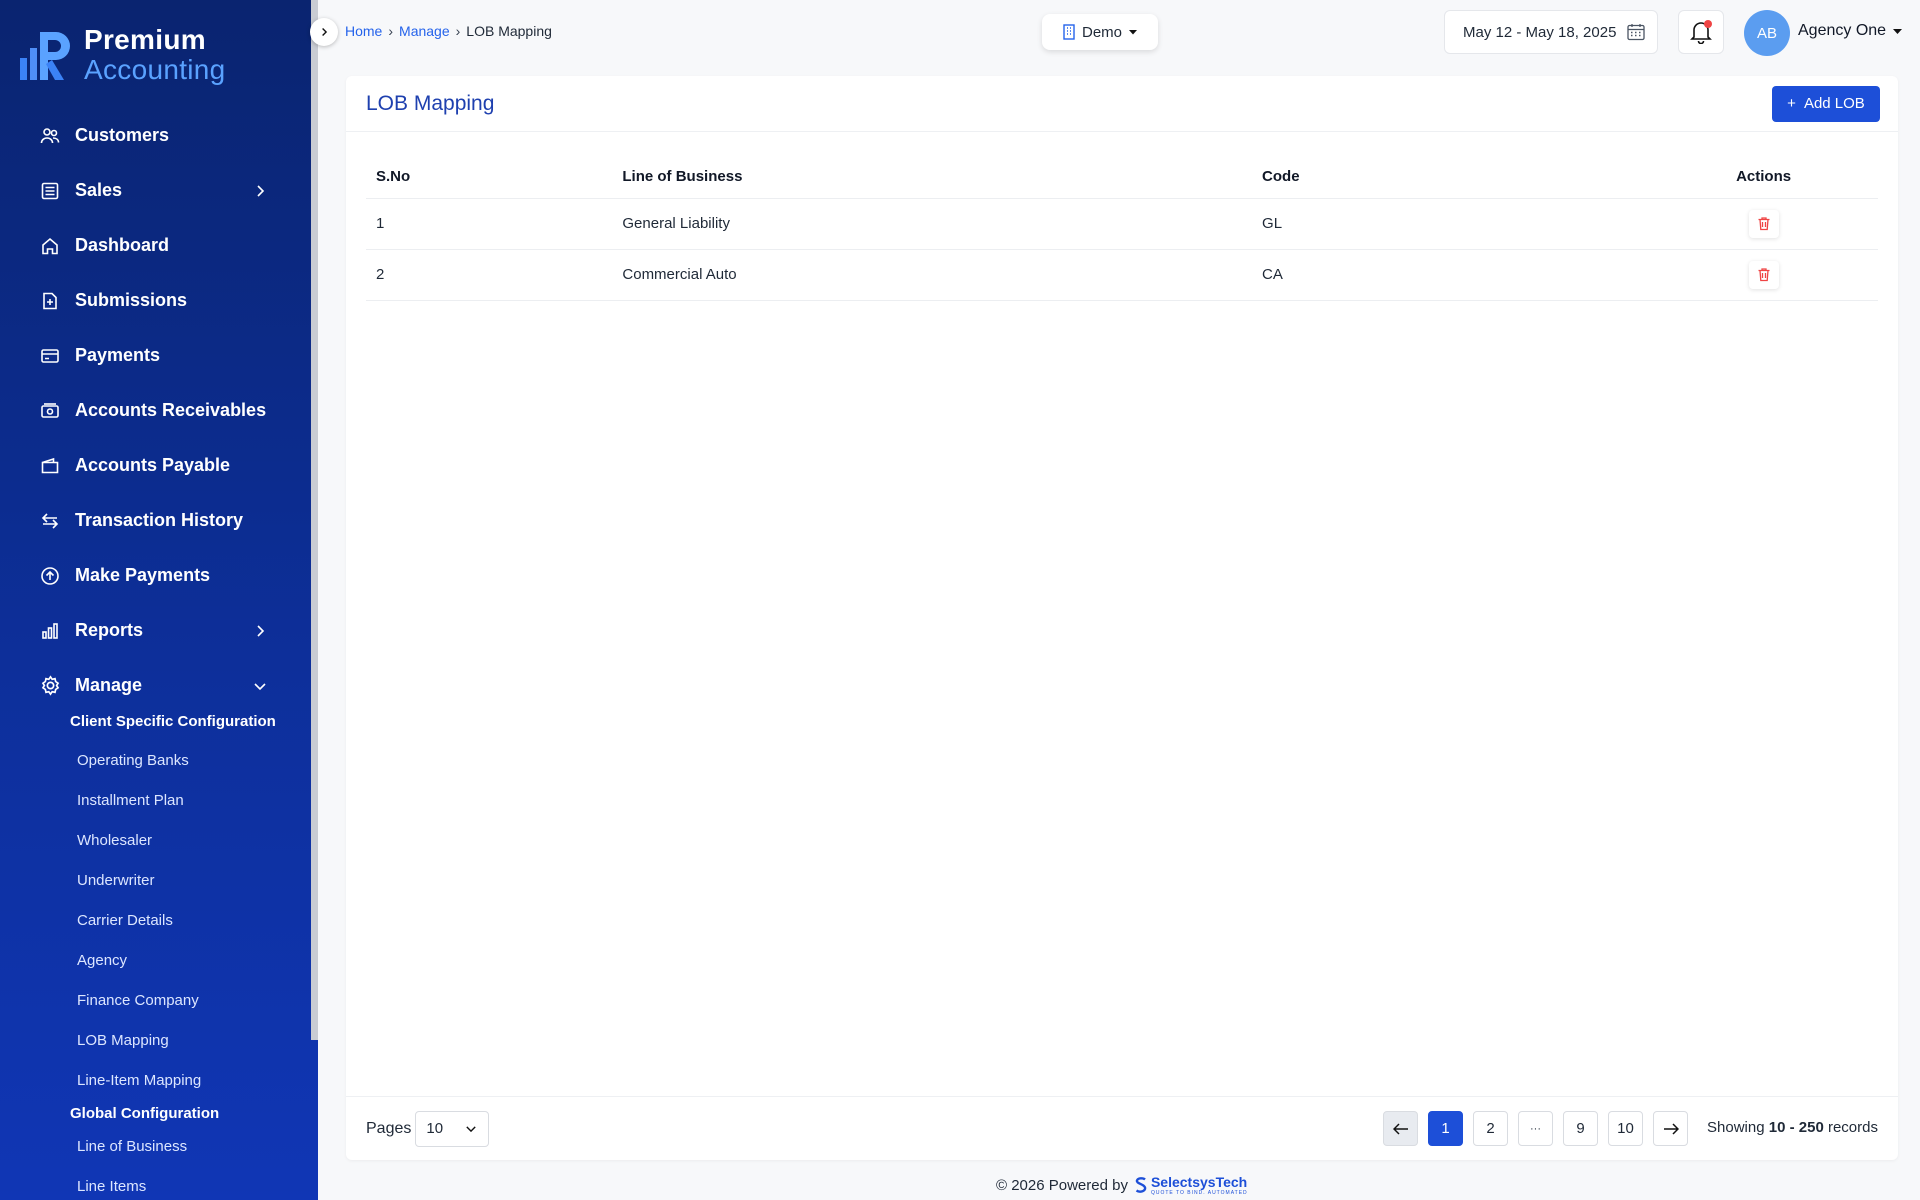 This screenshot has width=1920, height=1200. I want to click on credit-card-icon, so click(50, 356).